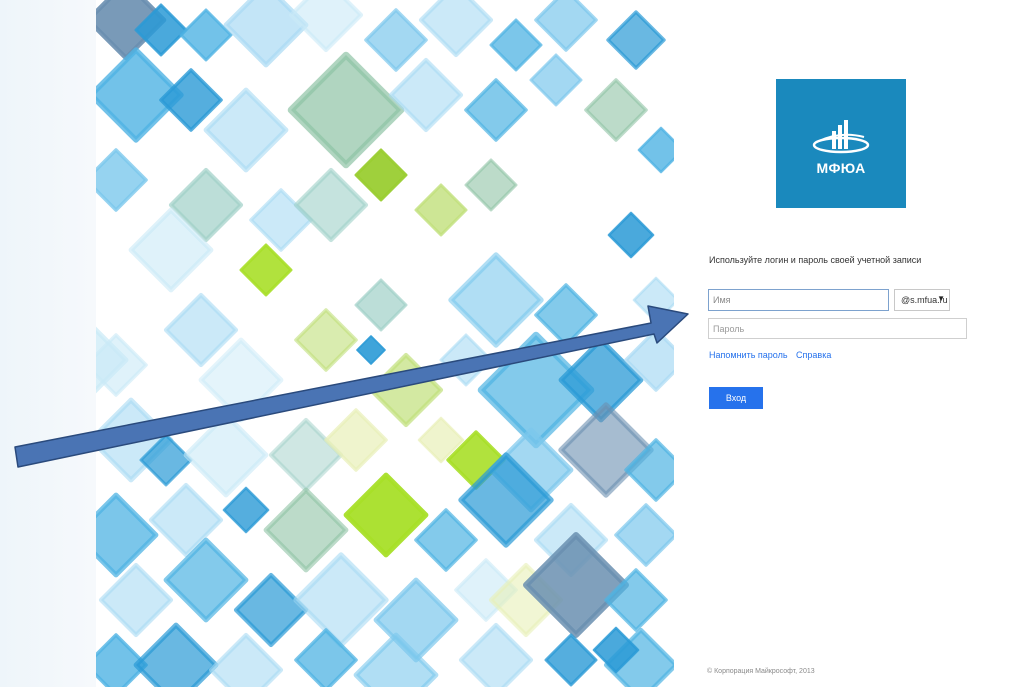  Describe the element at coordinates (841, 168) in the screenshot. I see `logo-text: МФЮА` at that location.